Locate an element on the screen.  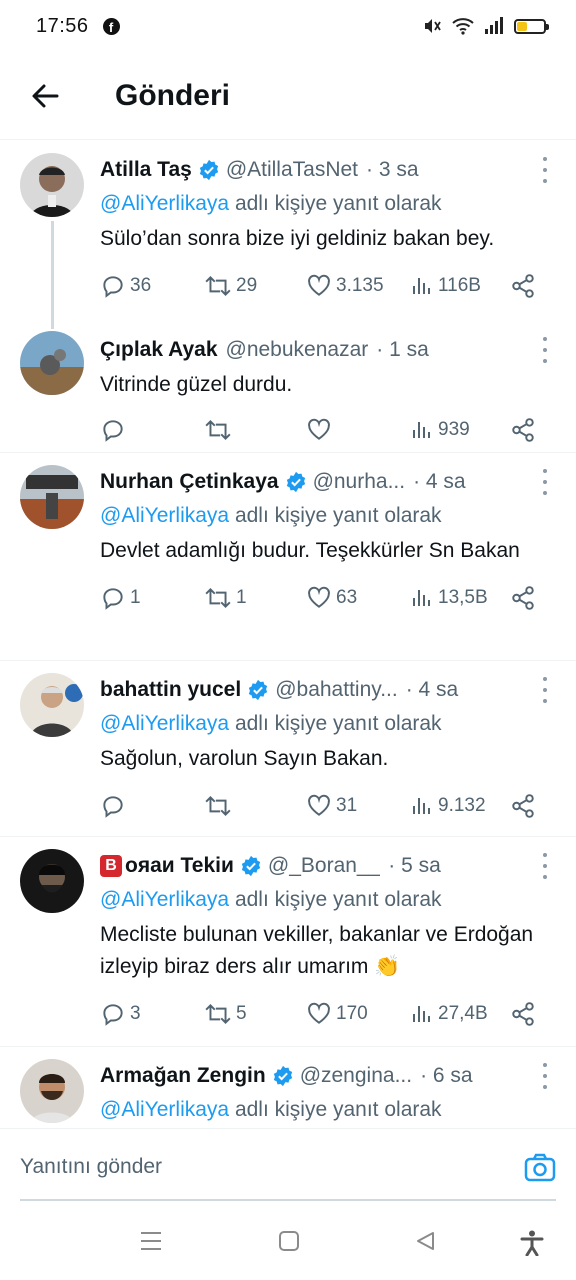
input-underline is located at coordinates (288, 1200).